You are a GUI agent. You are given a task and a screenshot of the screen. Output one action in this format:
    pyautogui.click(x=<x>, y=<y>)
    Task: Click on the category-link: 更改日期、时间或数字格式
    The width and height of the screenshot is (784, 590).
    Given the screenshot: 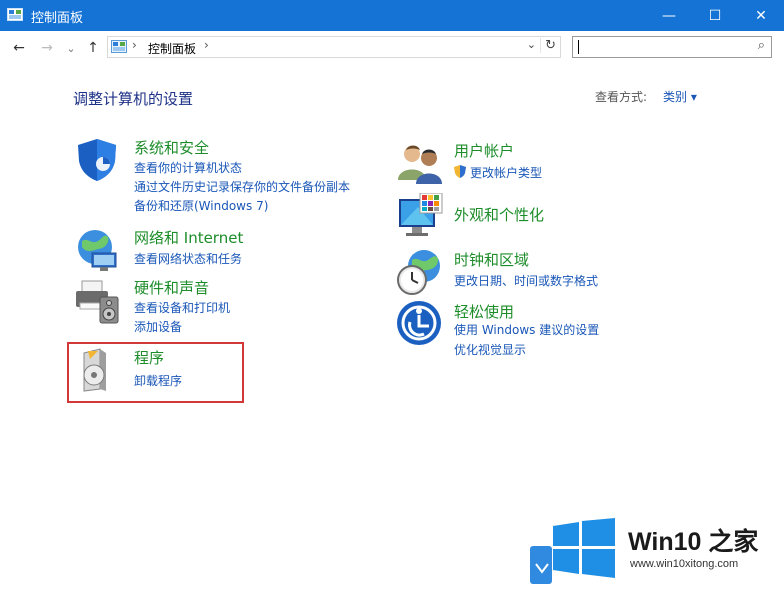 What is the action you would take?
    pyautogui.click(x=526, y=280)
    